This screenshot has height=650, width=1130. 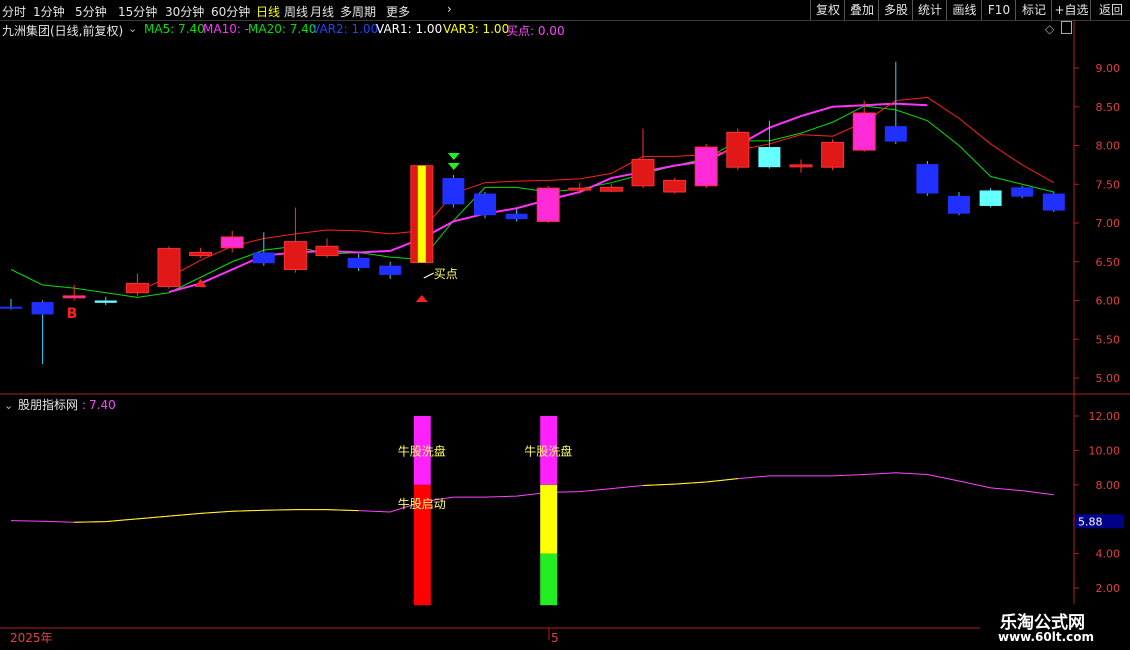 I want to click on price-tick-label: 8.50, so click(x=1108, y=107).